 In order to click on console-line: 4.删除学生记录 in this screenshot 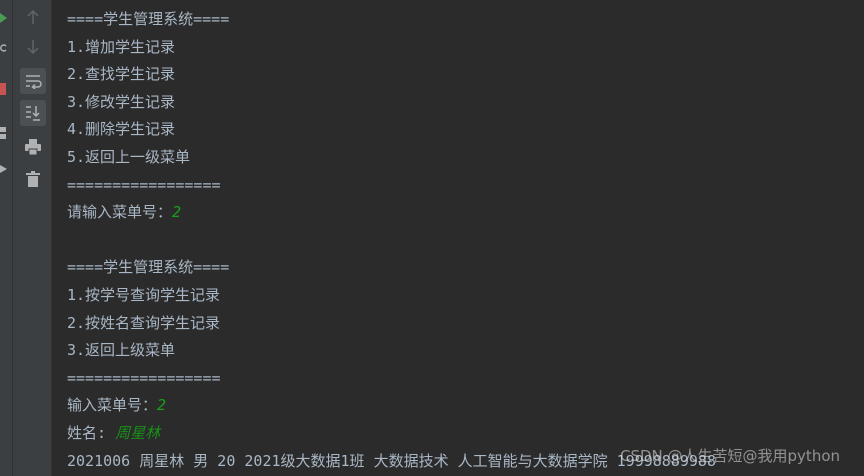, I will do `click(121, 129)`.